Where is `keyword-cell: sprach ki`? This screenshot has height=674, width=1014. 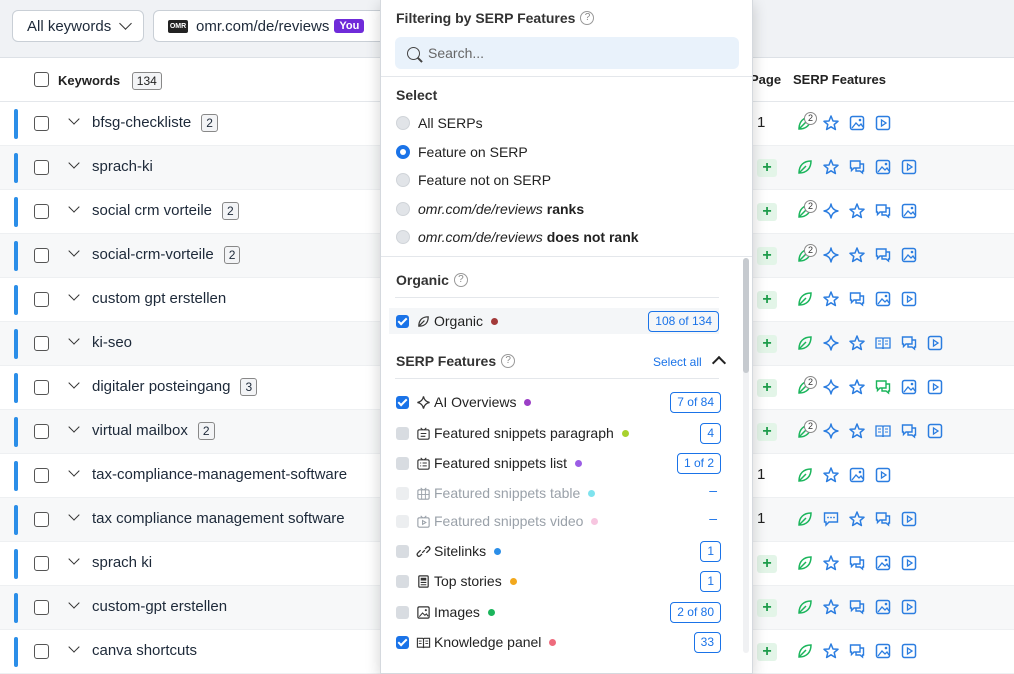
keyword-cell: sprach ki is located at coordinates (122, 562).